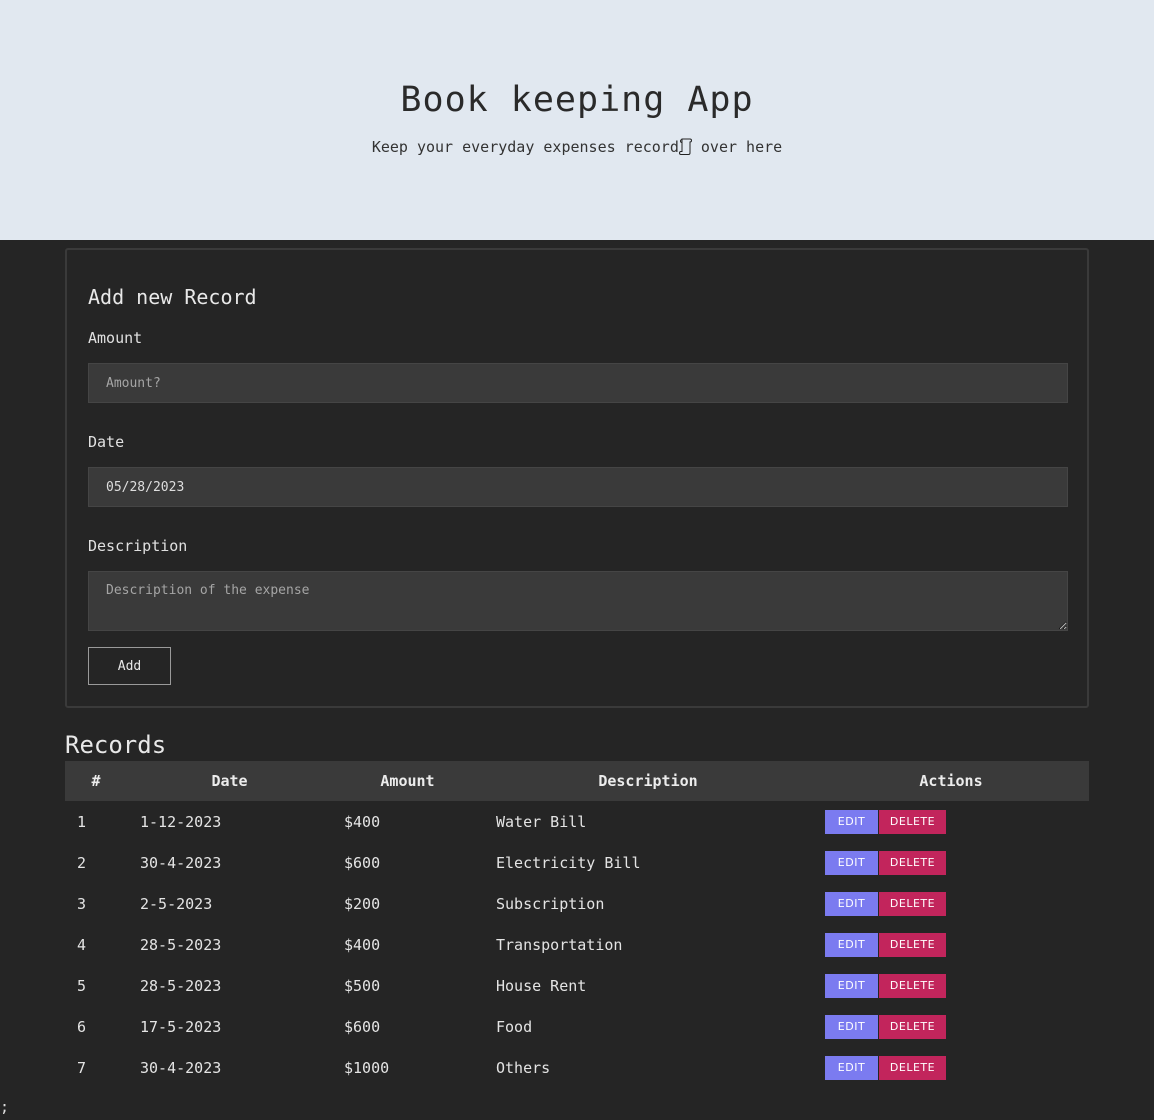 This screenshot has height=1120, width=1154. What do you see at coordinates (523, 1067) in the screenshot?
I see `cell-description: Others` at bounding box center [523, 1067].